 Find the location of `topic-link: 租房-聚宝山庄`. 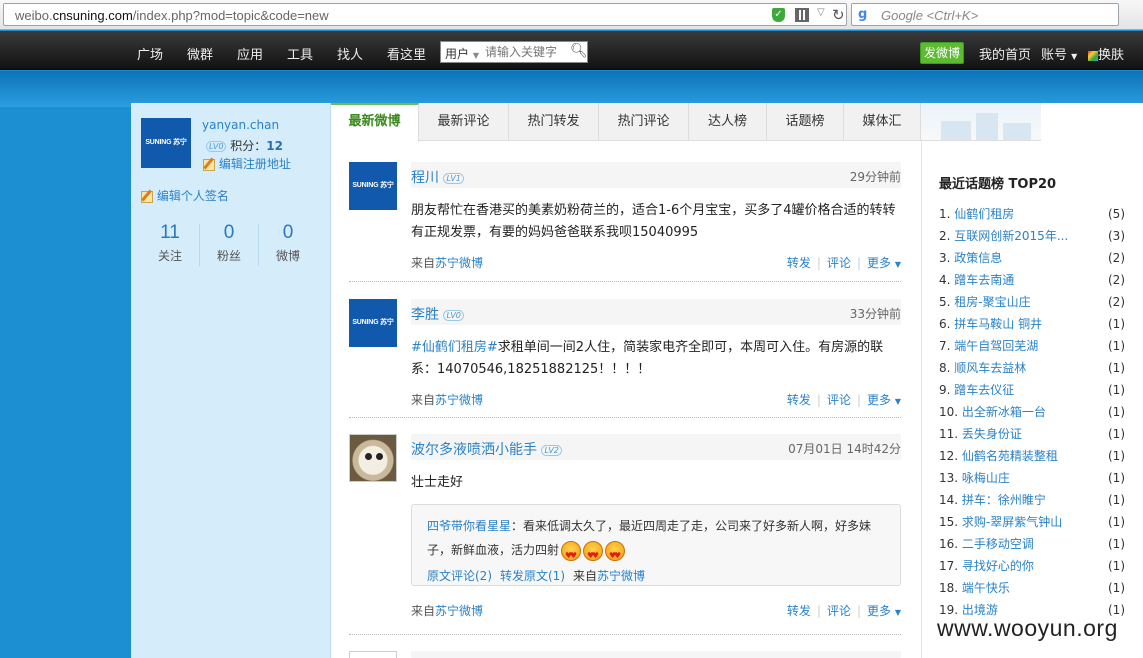

topic-link: 租房-聚宝山庄 is located at coordinates (992, 302).